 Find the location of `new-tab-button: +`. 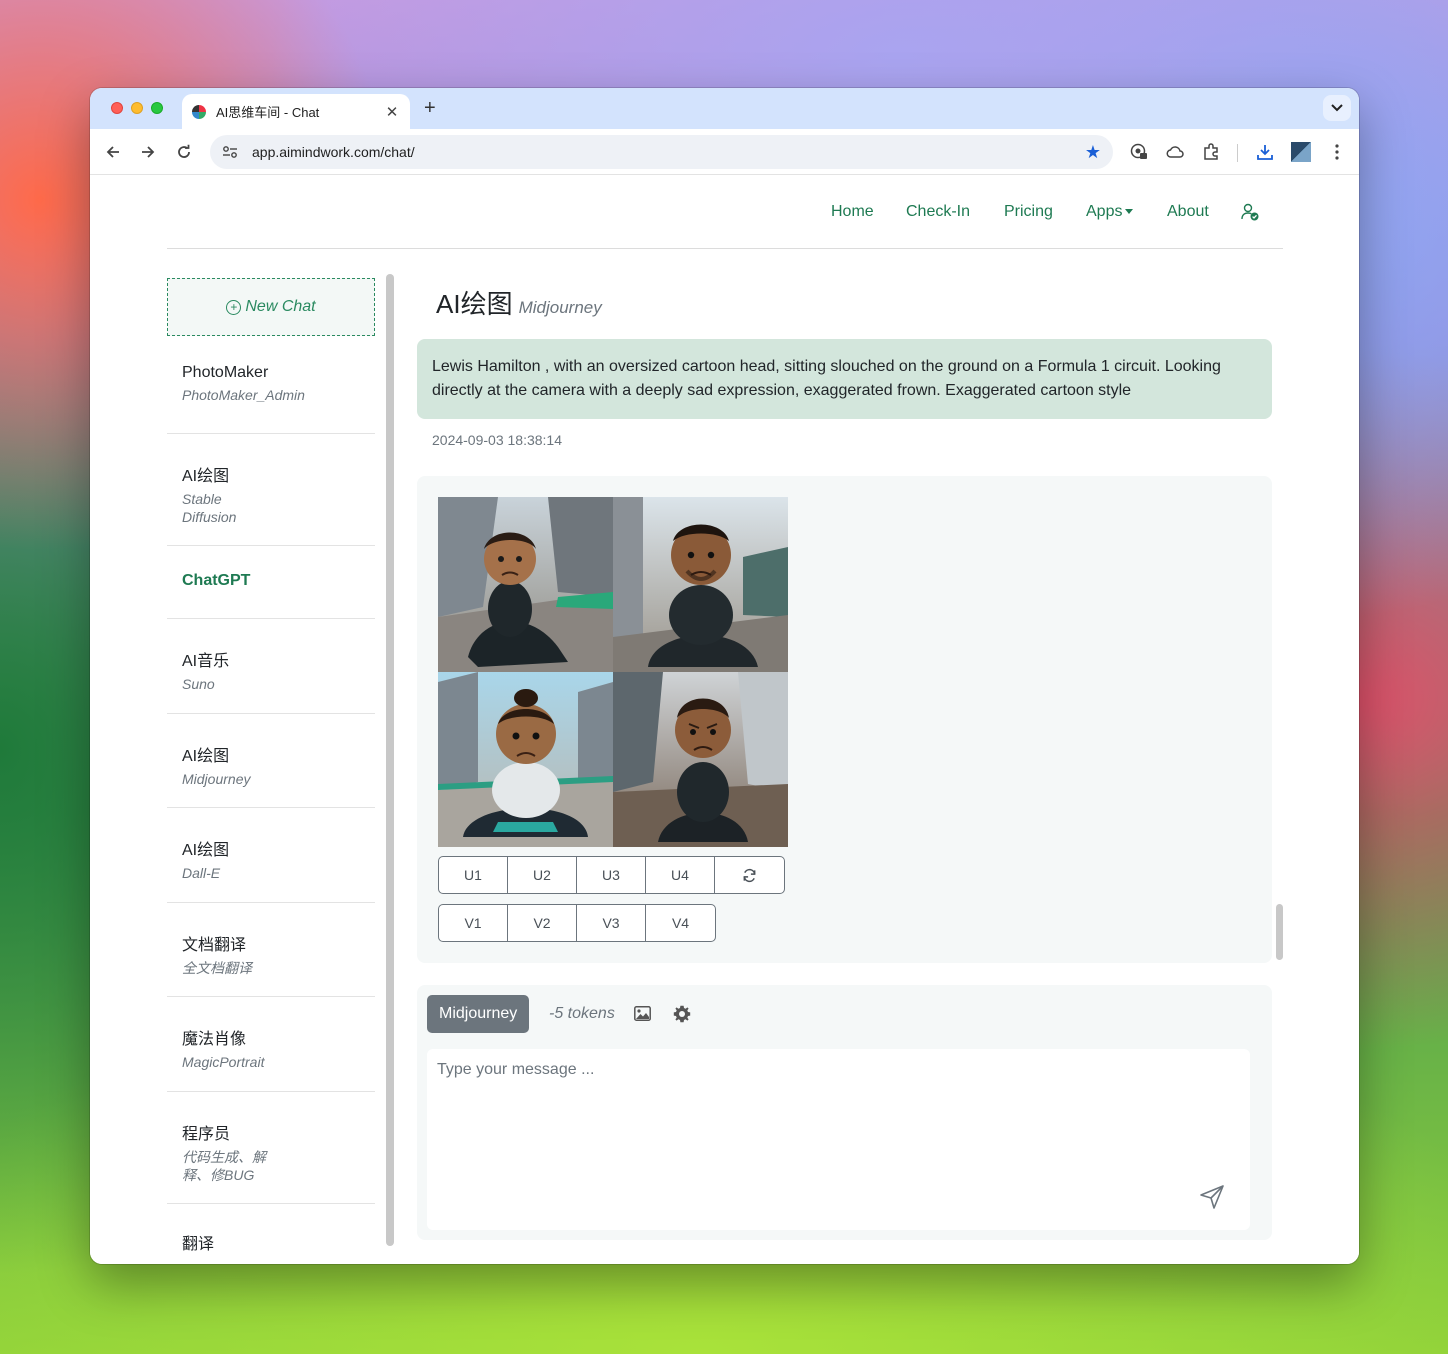

new-tab-button: + is located at coordinates (430, 108).